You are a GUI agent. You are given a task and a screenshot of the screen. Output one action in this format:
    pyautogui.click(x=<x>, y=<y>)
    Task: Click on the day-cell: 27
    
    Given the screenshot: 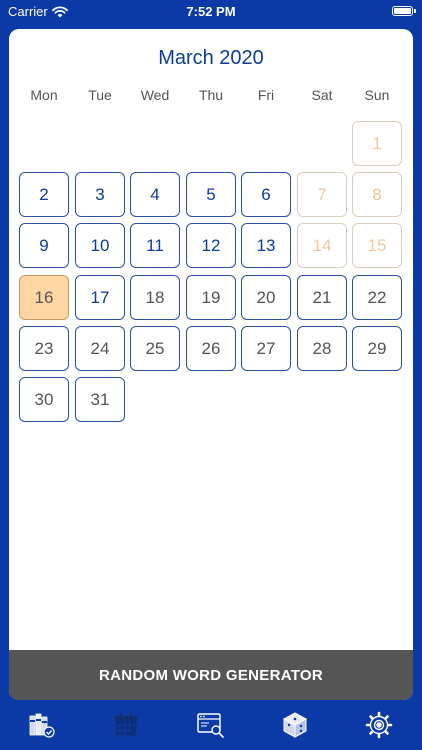 What is the action you would take?
    pyautogui.click(x=266, y=348)
    